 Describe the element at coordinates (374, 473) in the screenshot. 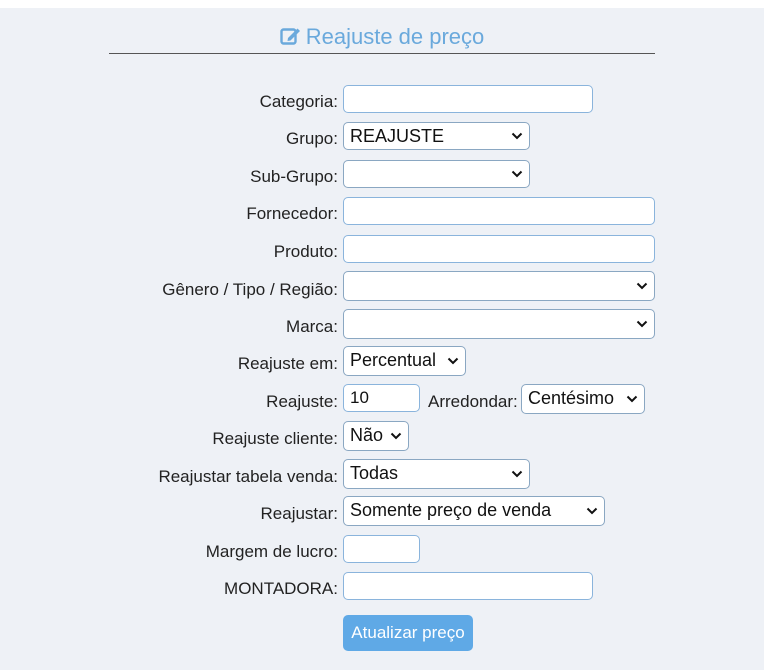

I see `tabela-venda-value: Todas` at that location.